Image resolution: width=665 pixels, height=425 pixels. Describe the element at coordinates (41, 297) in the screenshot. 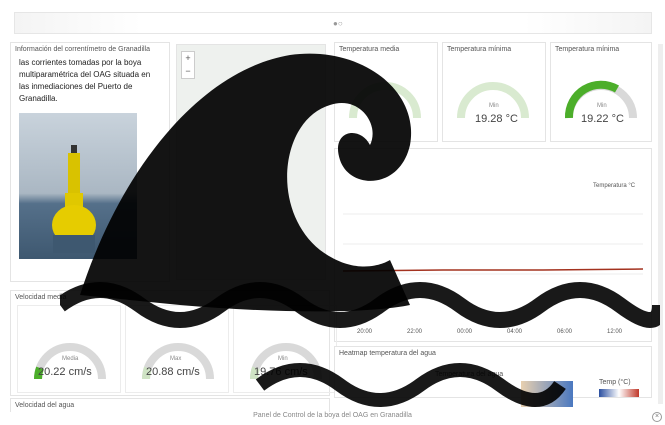

I see `velocidad-media-title: Velocidad media` at that location.